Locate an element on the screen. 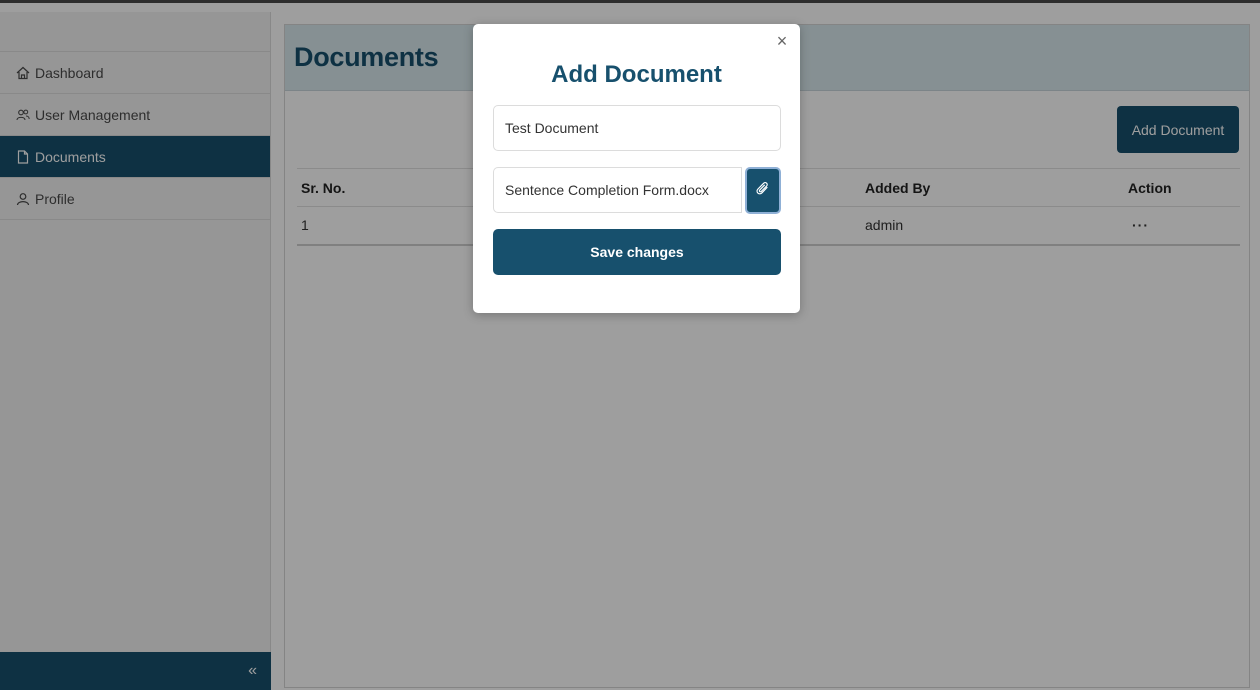  save-changes-button: Save changes is located at coordinates (637, 252).